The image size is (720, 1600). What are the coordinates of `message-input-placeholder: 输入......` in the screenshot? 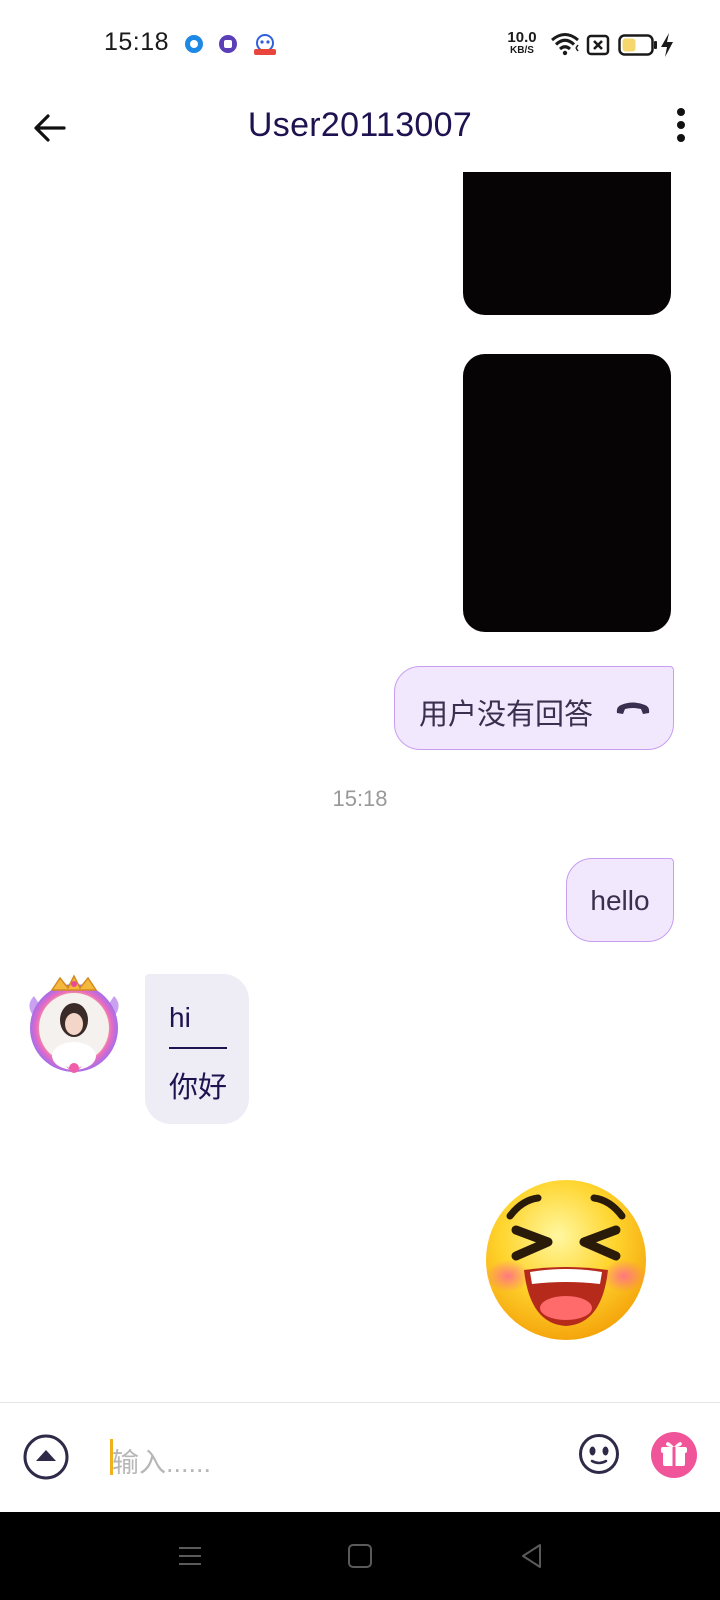 It's located at (162, 1463).